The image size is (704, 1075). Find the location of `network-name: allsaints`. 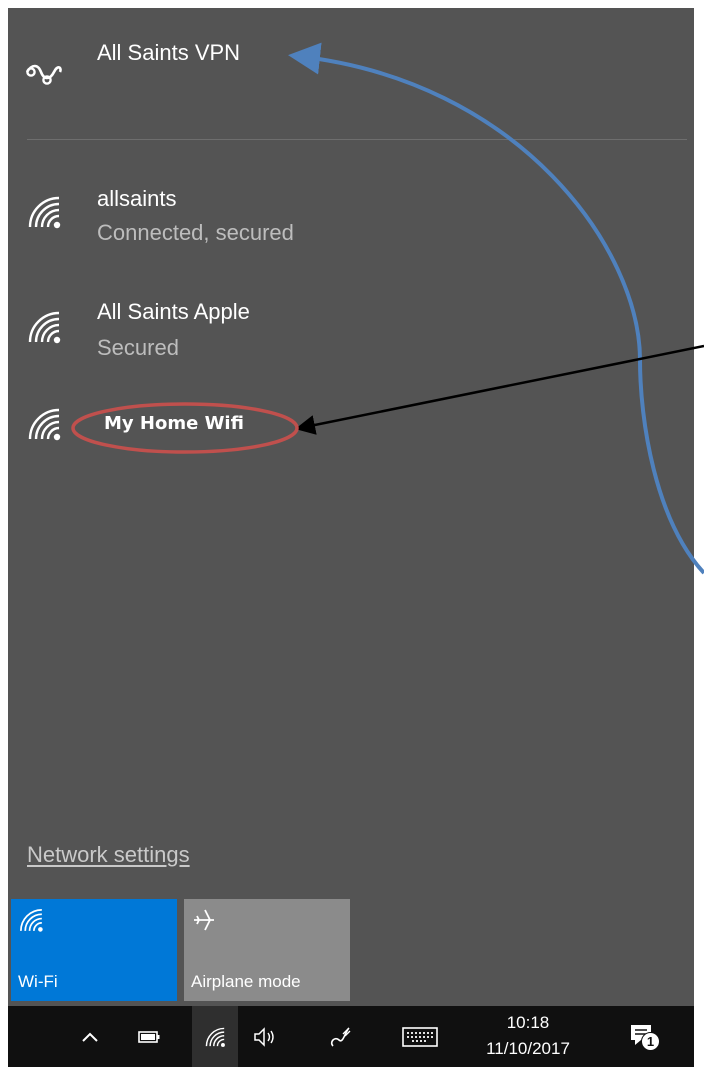

network-name: allsaints is located at coordinates (137, 198).